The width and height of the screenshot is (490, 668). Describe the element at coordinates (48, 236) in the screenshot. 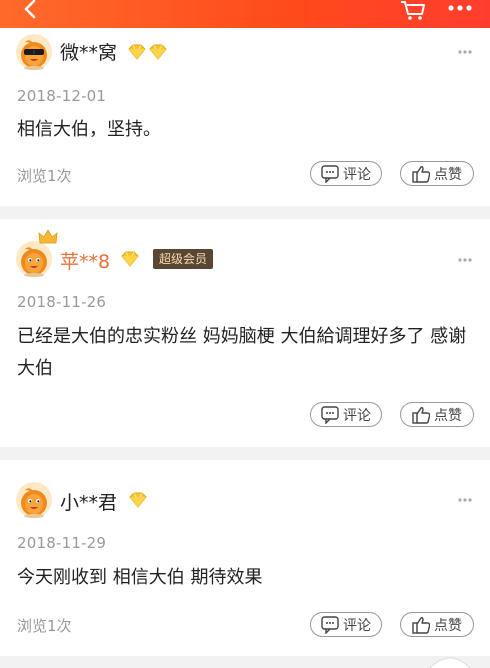

I see `crown-icon` at that location.